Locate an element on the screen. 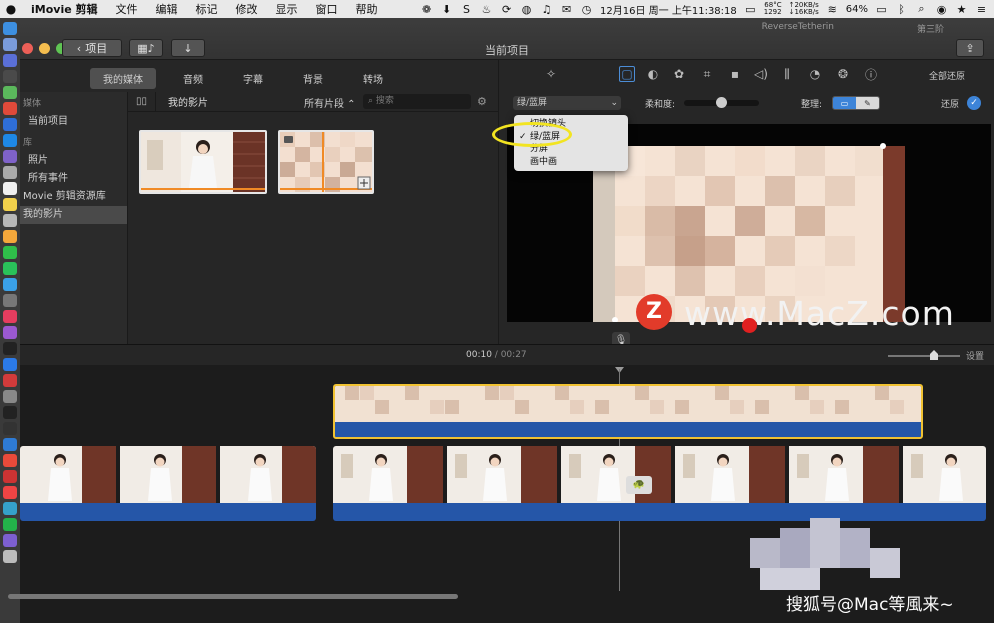 Image resolution: width=994 pixels, height=623 pixels. ghost-icon: ♨ is located at coordinates (486, 9).